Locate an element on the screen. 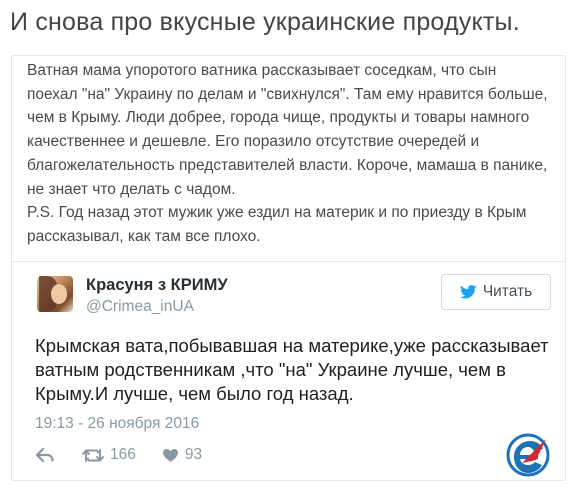 This screenshot has height=490, width=578. post-line: не знает что делать с чадом. is located at coordinates (131, 189).